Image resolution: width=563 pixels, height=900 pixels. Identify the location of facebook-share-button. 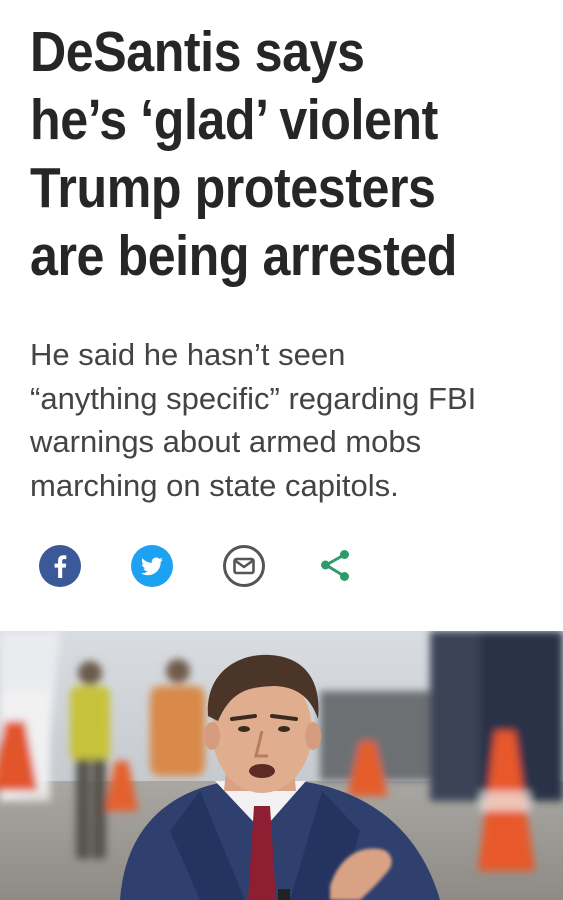
(60, 566).